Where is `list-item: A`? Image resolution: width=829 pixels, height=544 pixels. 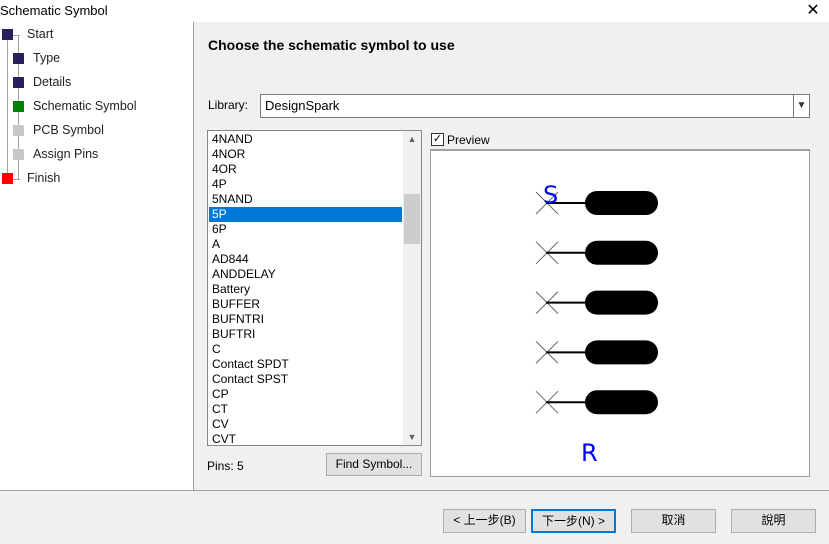 list-item: A is located at coordinates (305, 244).